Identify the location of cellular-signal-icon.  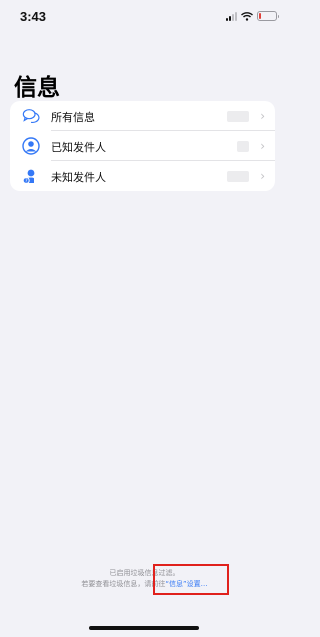
(231, 16).